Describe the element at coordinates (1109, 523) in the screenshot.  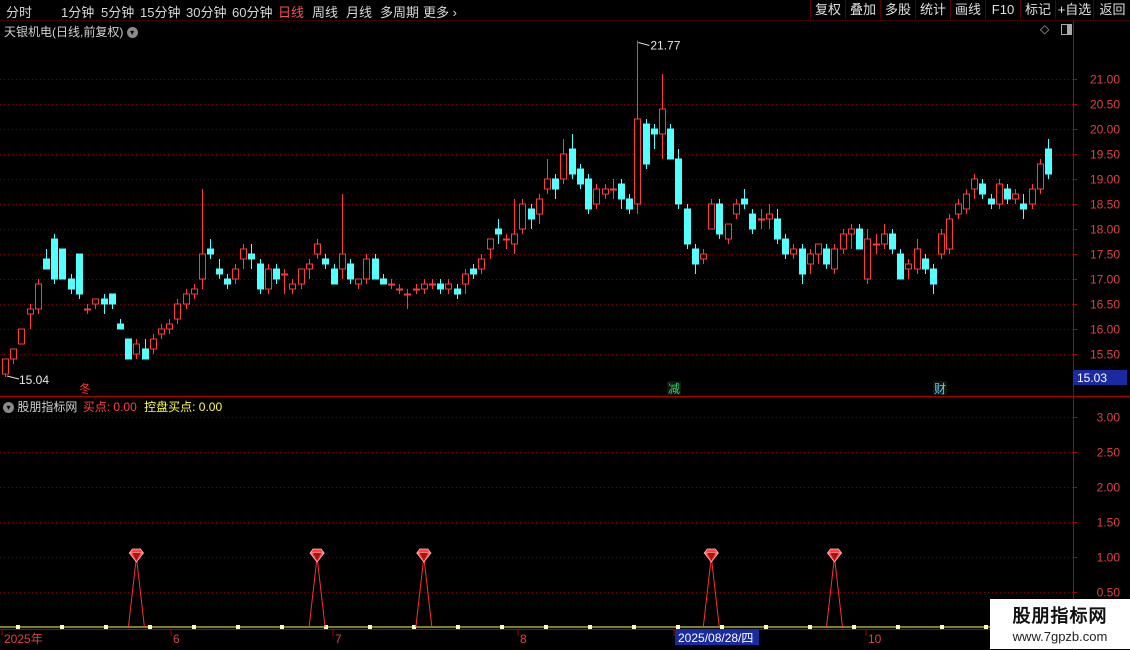
I see `indicator-tick-label: 1.50` at that location.